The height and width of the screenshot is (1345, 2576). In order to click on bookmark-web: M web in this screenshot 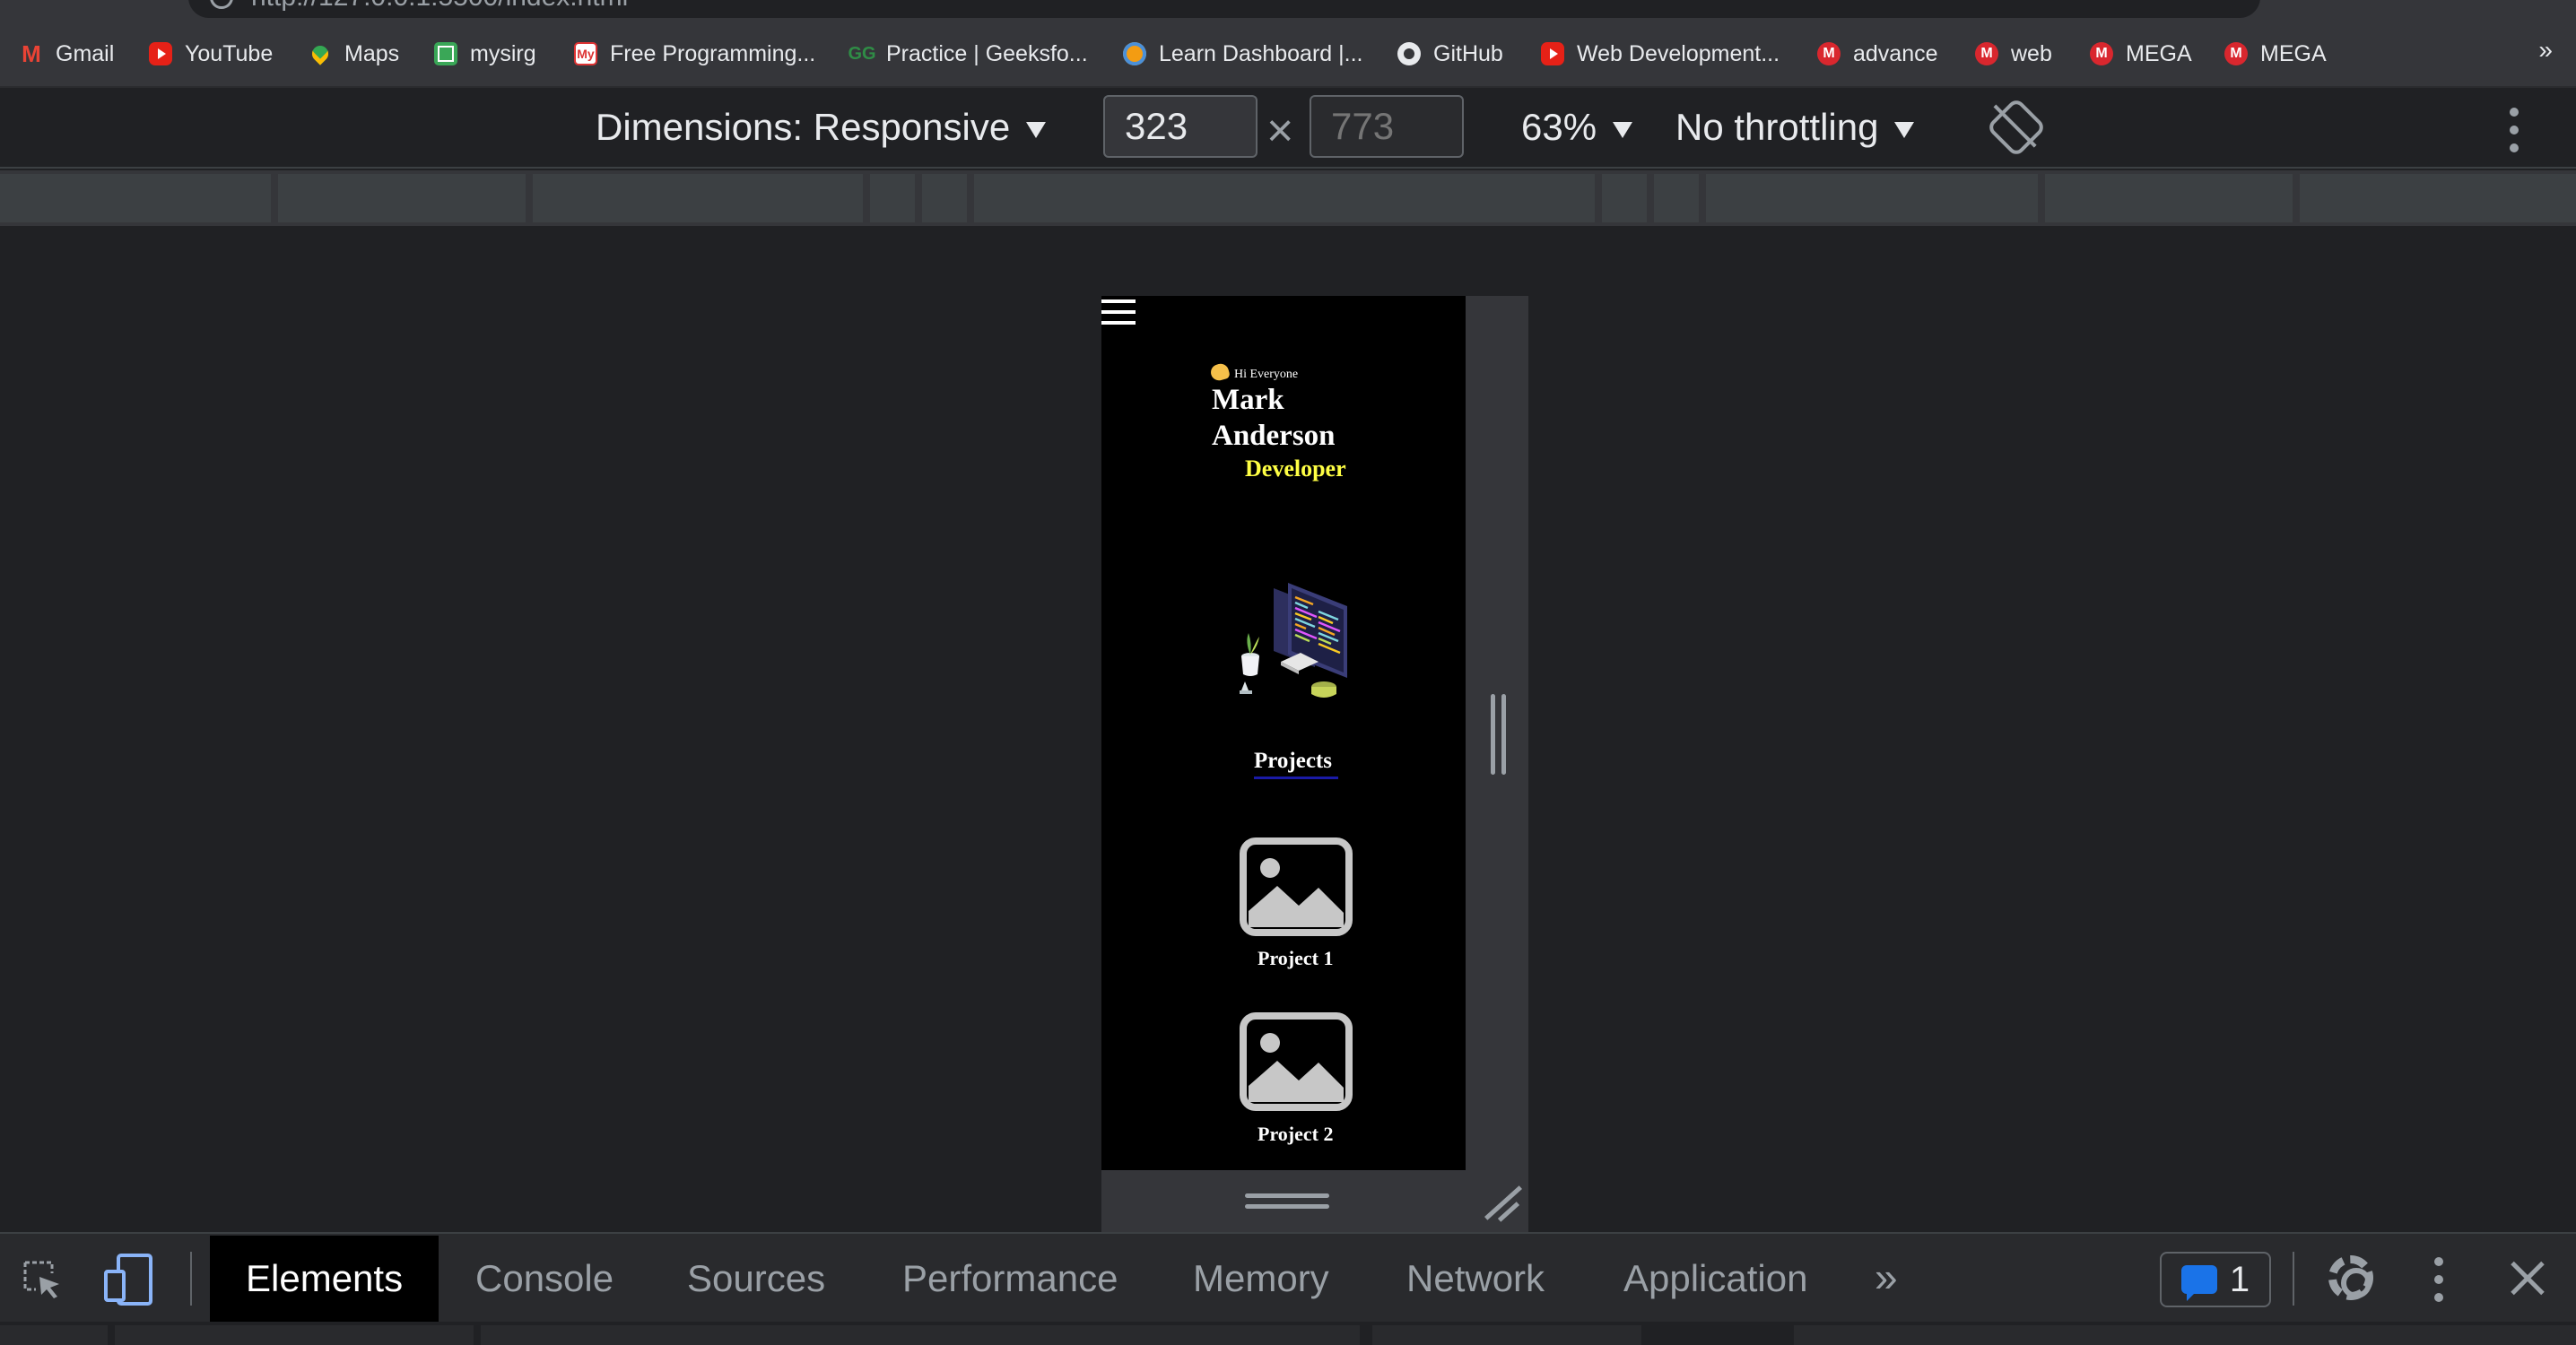, I will do `click(2013, 54)`.